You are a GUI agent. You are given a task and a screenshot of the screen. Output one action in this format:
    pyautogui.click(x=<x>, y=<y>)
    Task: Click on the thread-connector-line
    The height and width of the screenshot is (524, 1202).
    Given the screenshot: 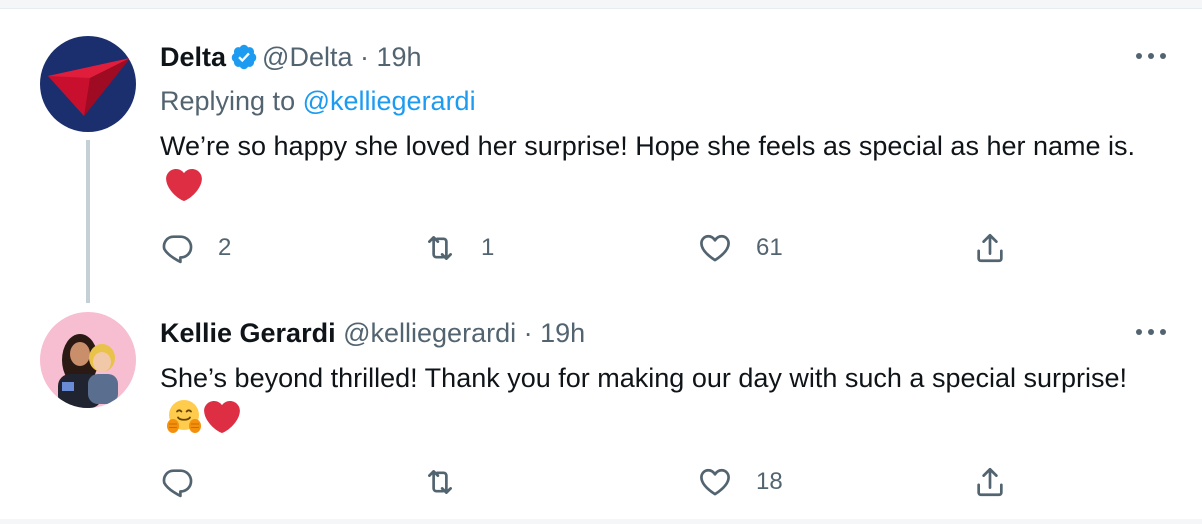 What is the action you would take?
    pyautogui.click(x=88, y=221)
    